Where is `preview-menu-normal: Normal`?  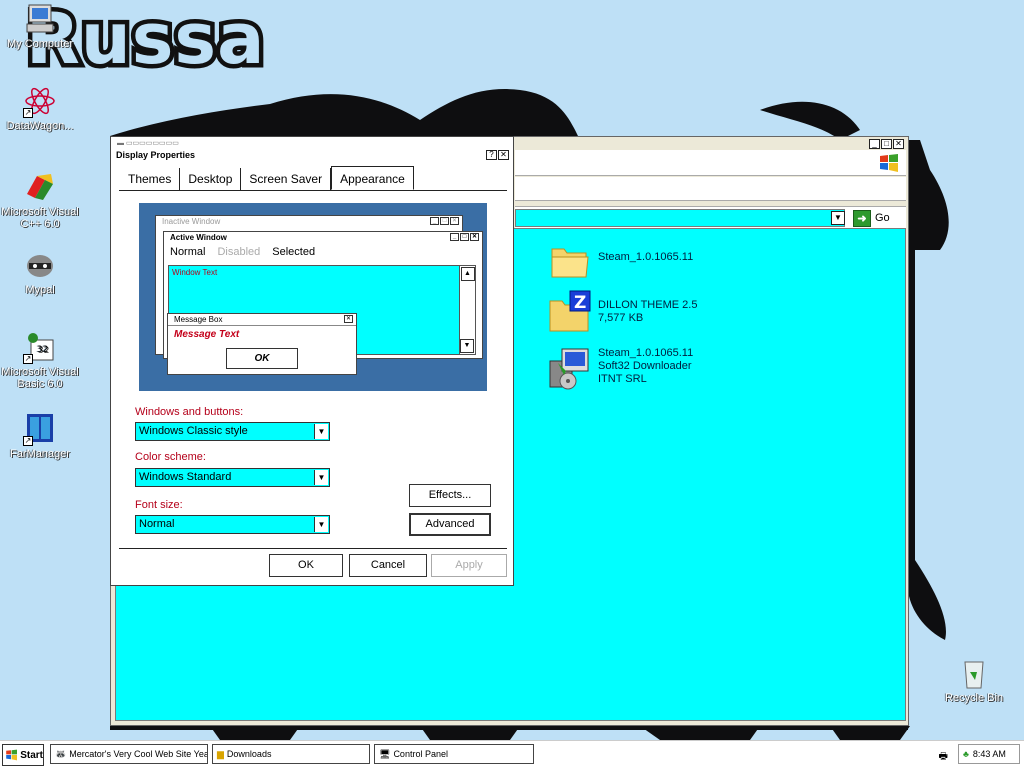 preview-menu-normal: Normal is located at coordinates (188, 252).